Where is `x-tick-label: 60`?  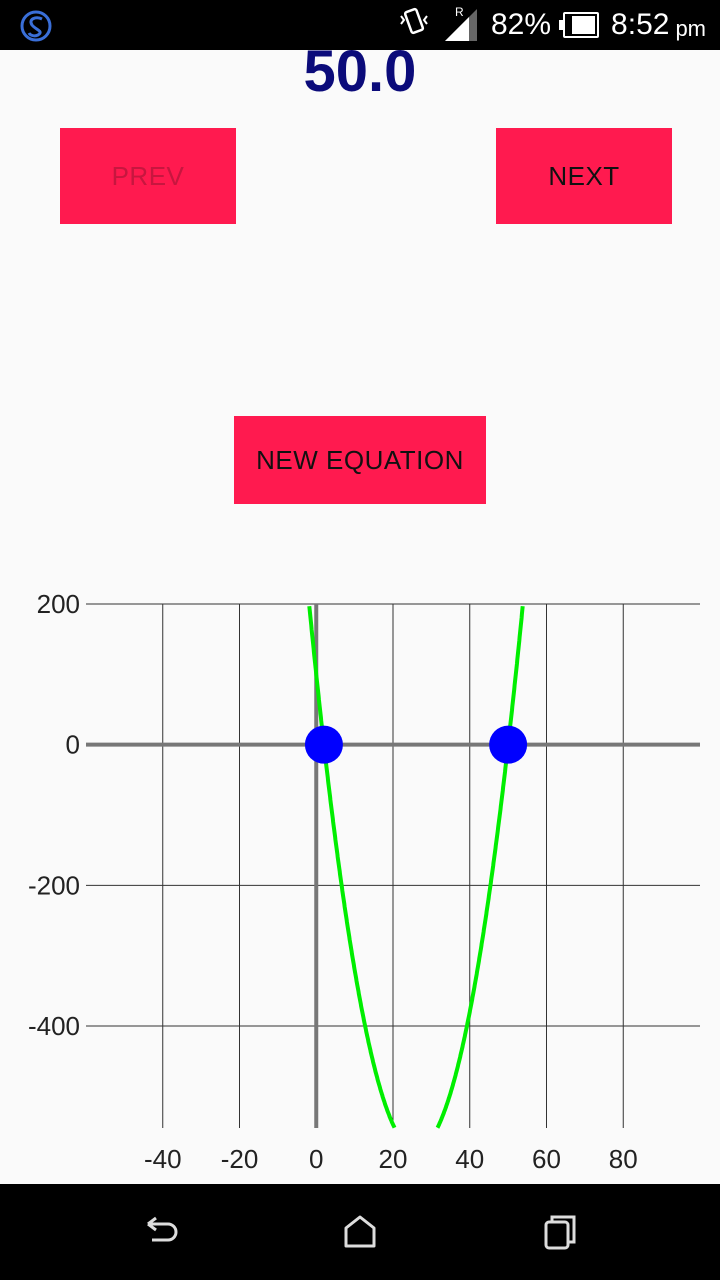
x-tick-label: 60 is located at coordinates (546, 1159).